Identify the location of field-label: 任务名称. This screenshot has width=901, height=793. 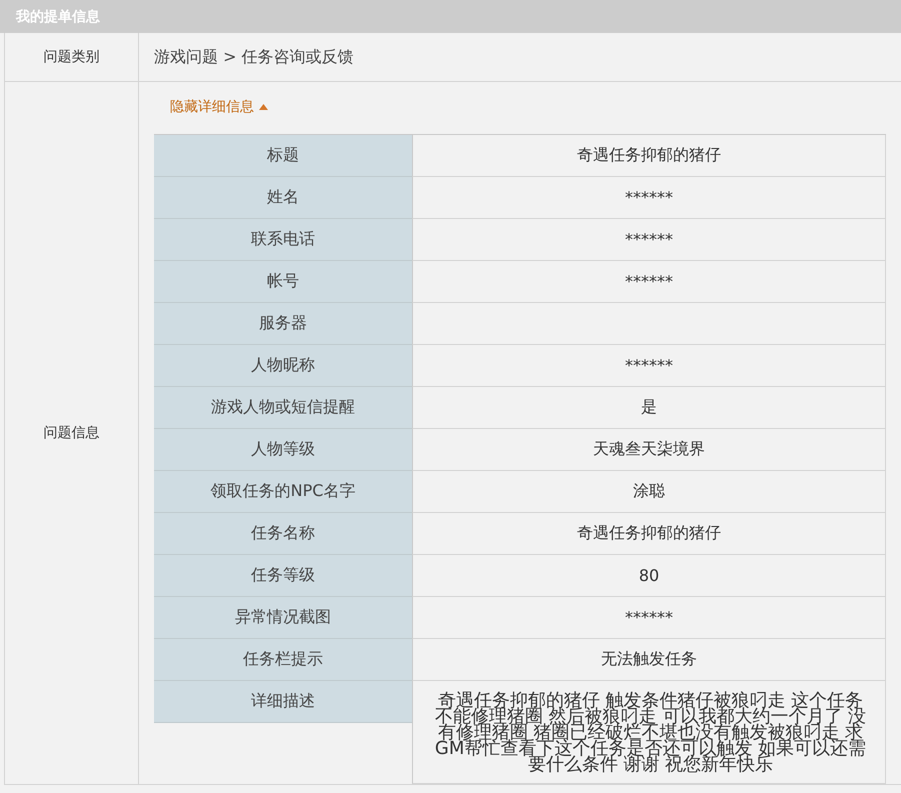
(283, 534).